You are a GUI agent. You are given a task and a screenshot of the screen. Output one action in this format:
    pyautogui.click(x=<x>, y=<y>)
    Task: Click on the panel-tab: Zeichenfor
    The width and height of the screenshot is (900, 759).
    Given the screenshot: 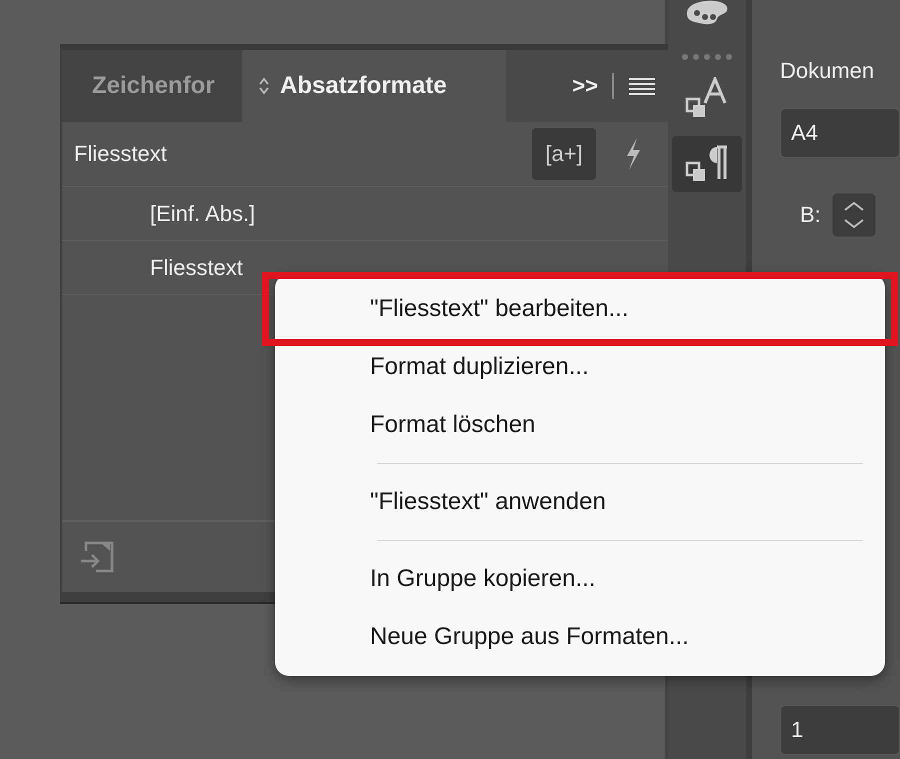 What is the action you would take?
    pyautogui.click(x=152, y=86)
    